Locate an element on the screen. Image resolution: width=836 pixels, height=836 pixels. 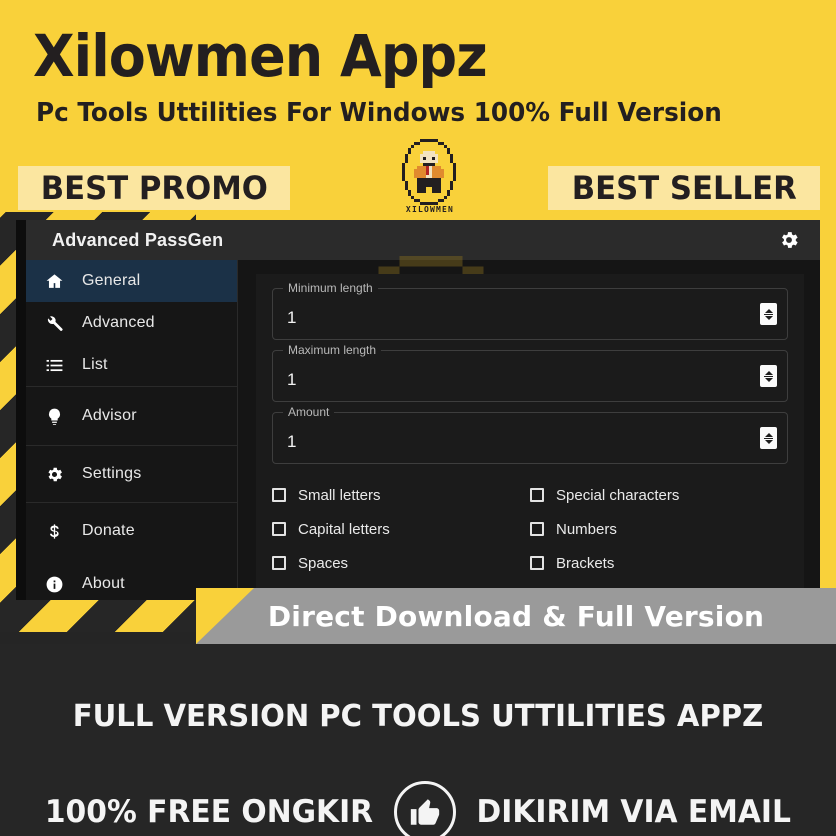
checkbox-label: Spaces is located at coordinates (323, 563).